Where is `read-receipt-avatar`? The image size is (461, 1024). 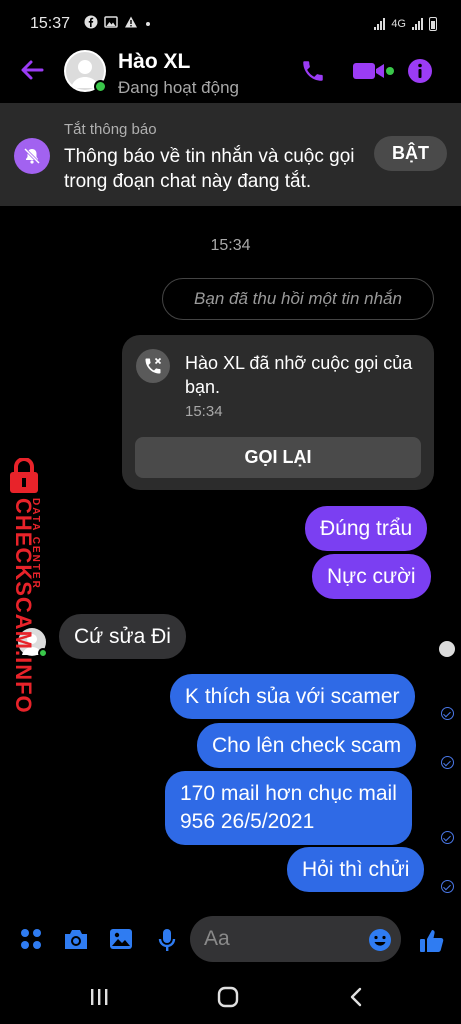 read-receipt-avatar is located at coordinates (447, 649).